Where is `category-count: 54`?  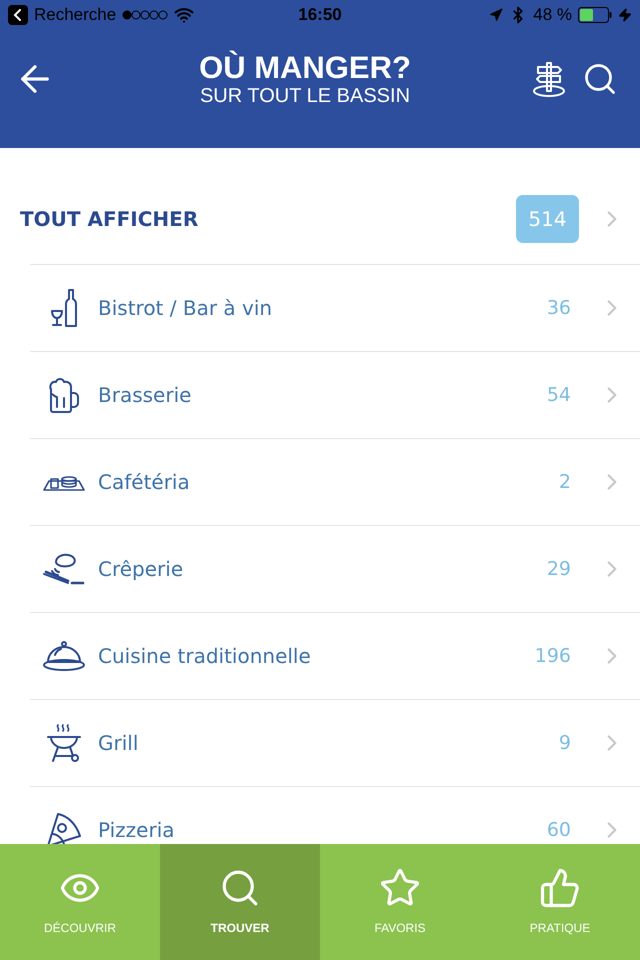 category-count: 54 is located at coordinates (558, 395).